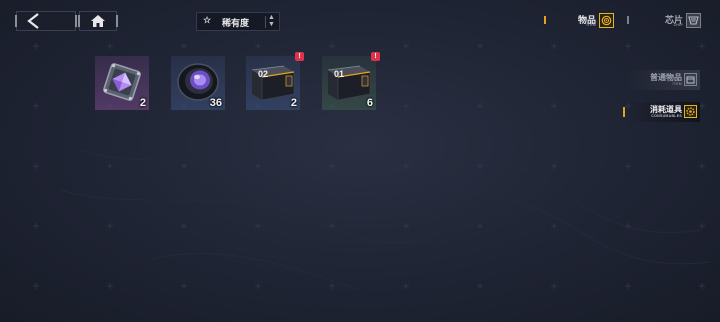 This screenshot has height=322, width=720. Describe the element at coordinates (693, 20) in the screenshot. I see `chip-icon` at that location.